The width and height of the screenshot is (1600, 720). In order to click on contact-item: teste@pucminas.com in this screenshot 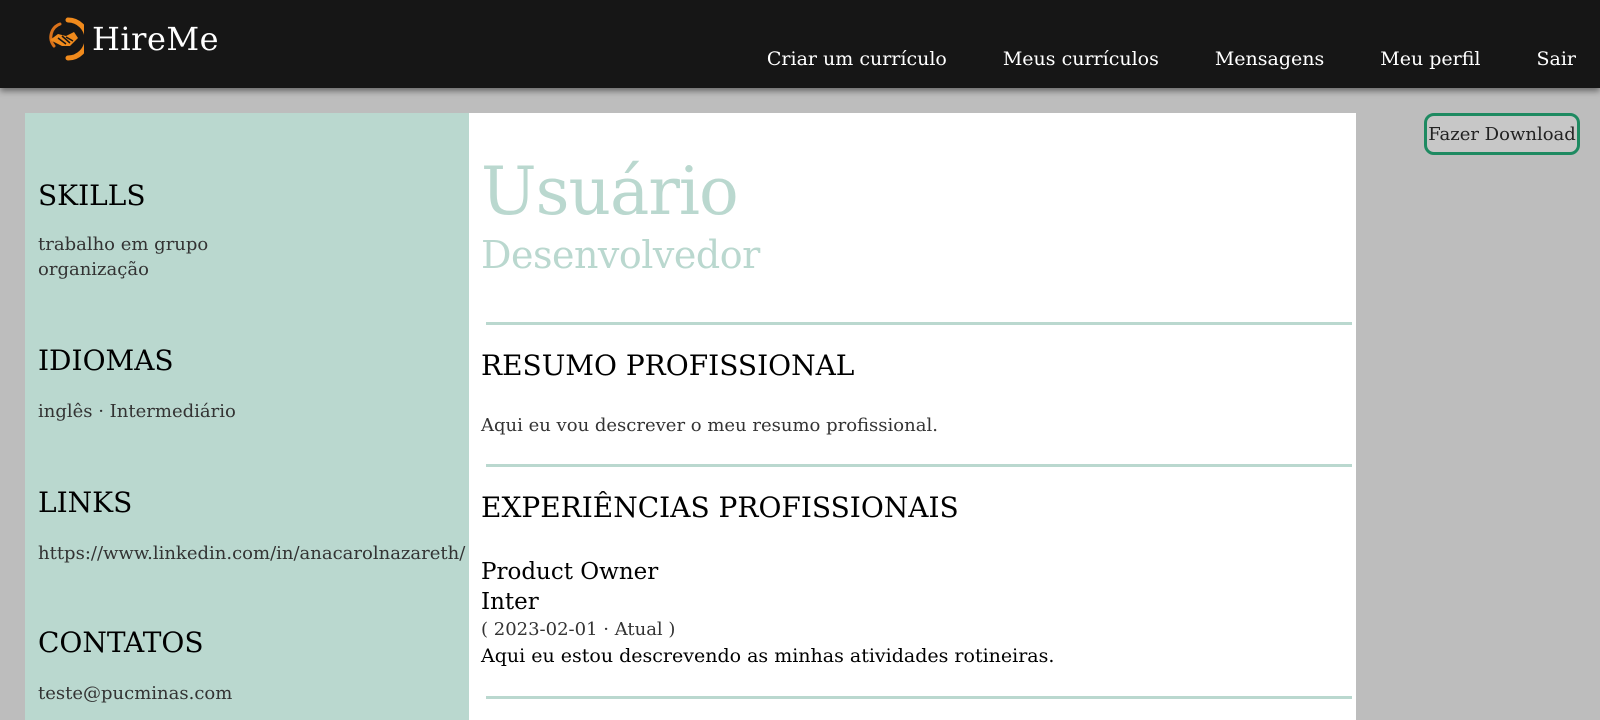, I will do `click(135, 693)`.